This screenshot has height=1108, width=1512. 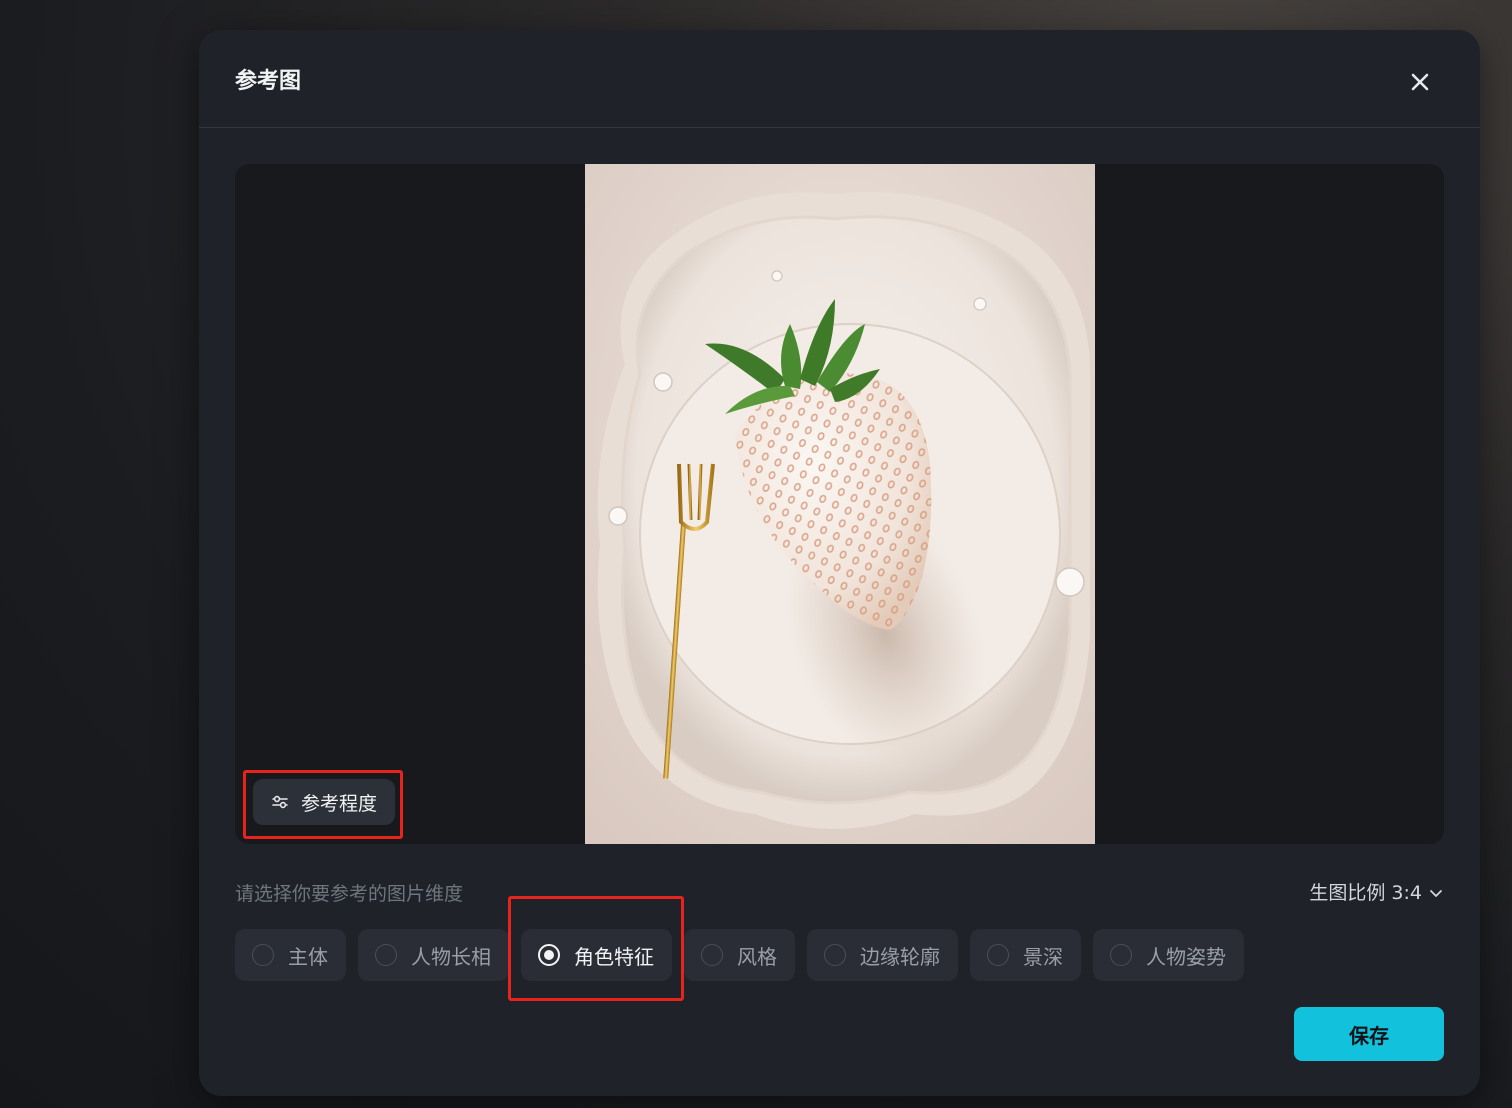 I want to click on option-edge-contour: 边缘轮廓, so click(x=882, y=955).